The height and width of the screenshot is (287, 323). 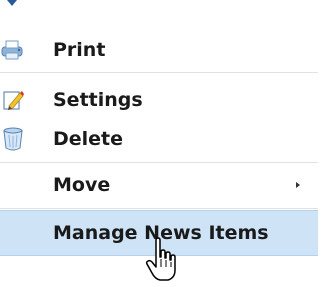 I want to click on submenu-arrow-icon, so click(x=298, y=185).